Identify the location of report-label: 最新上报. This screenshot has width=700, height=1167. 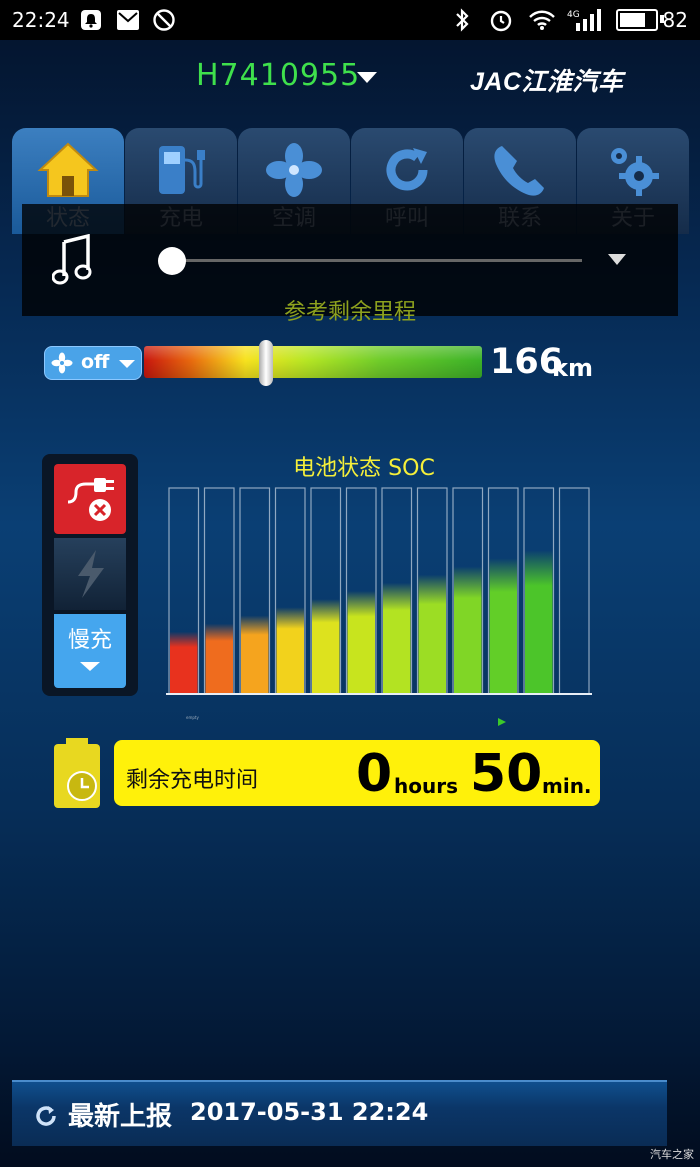
(120, 1117).